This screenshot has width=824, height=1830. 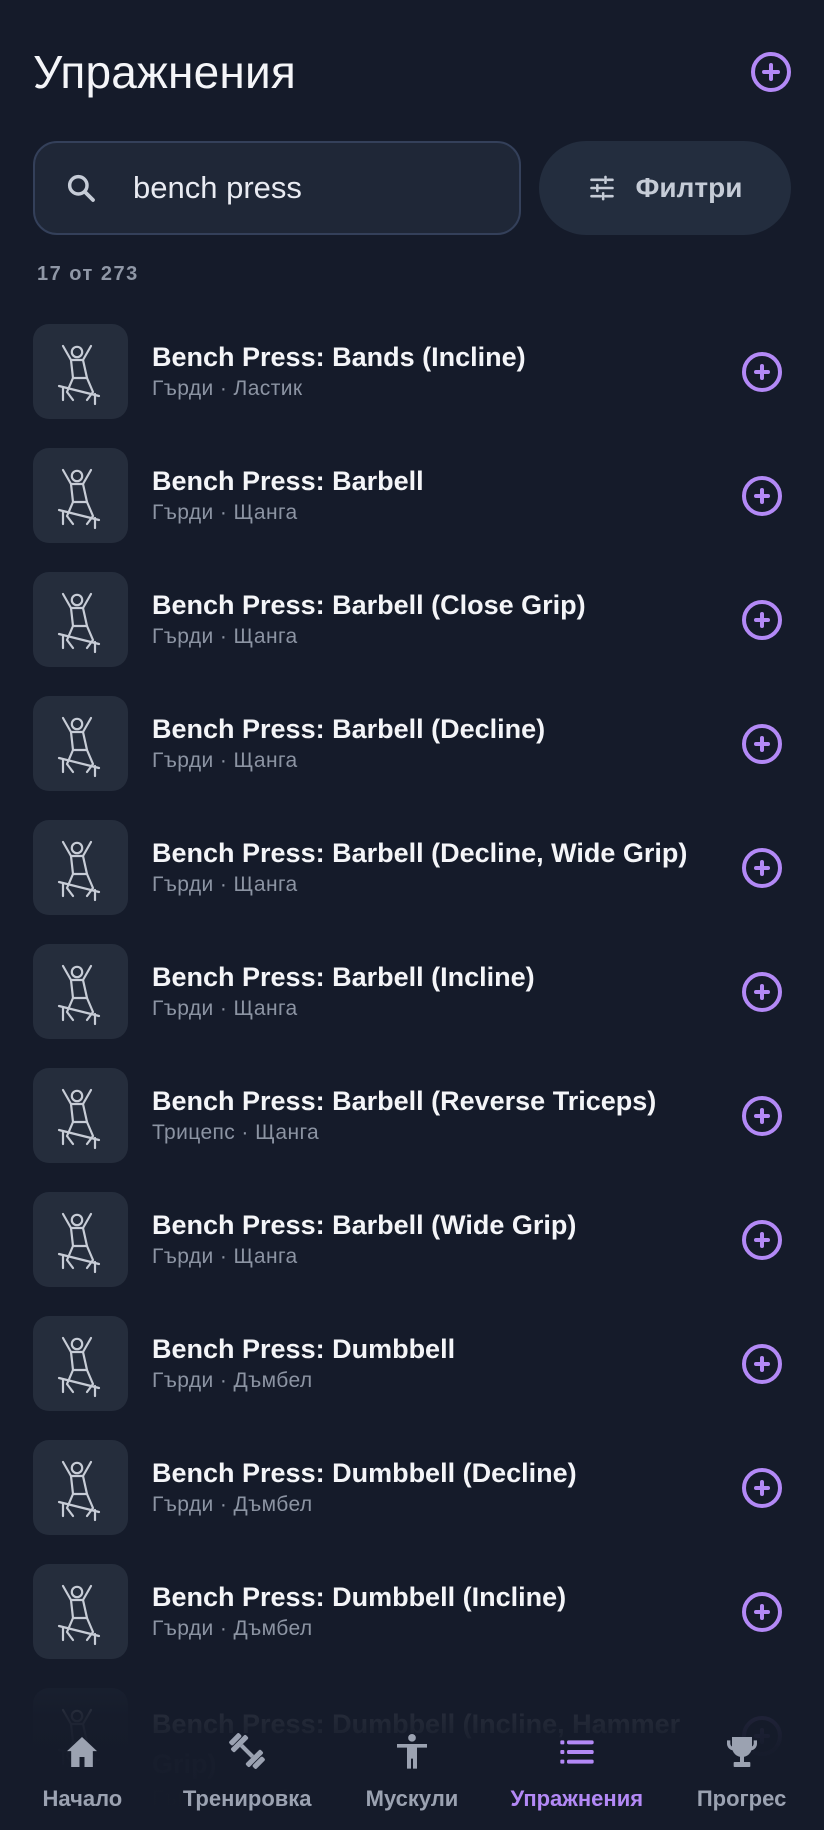 What do you see at coordinates (771, 72) in the screenshot?
I see `plus-circle-icon` at bounding box center [771, 72].